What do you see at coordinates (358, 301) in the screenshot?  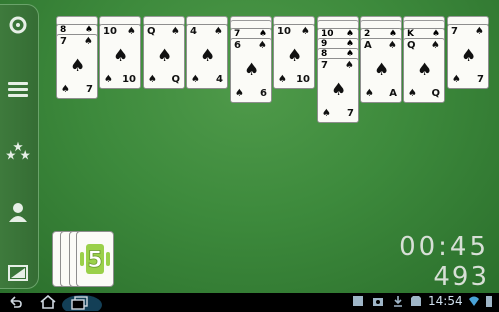 I see `gallery-icon` at bounding box center [358, 301].